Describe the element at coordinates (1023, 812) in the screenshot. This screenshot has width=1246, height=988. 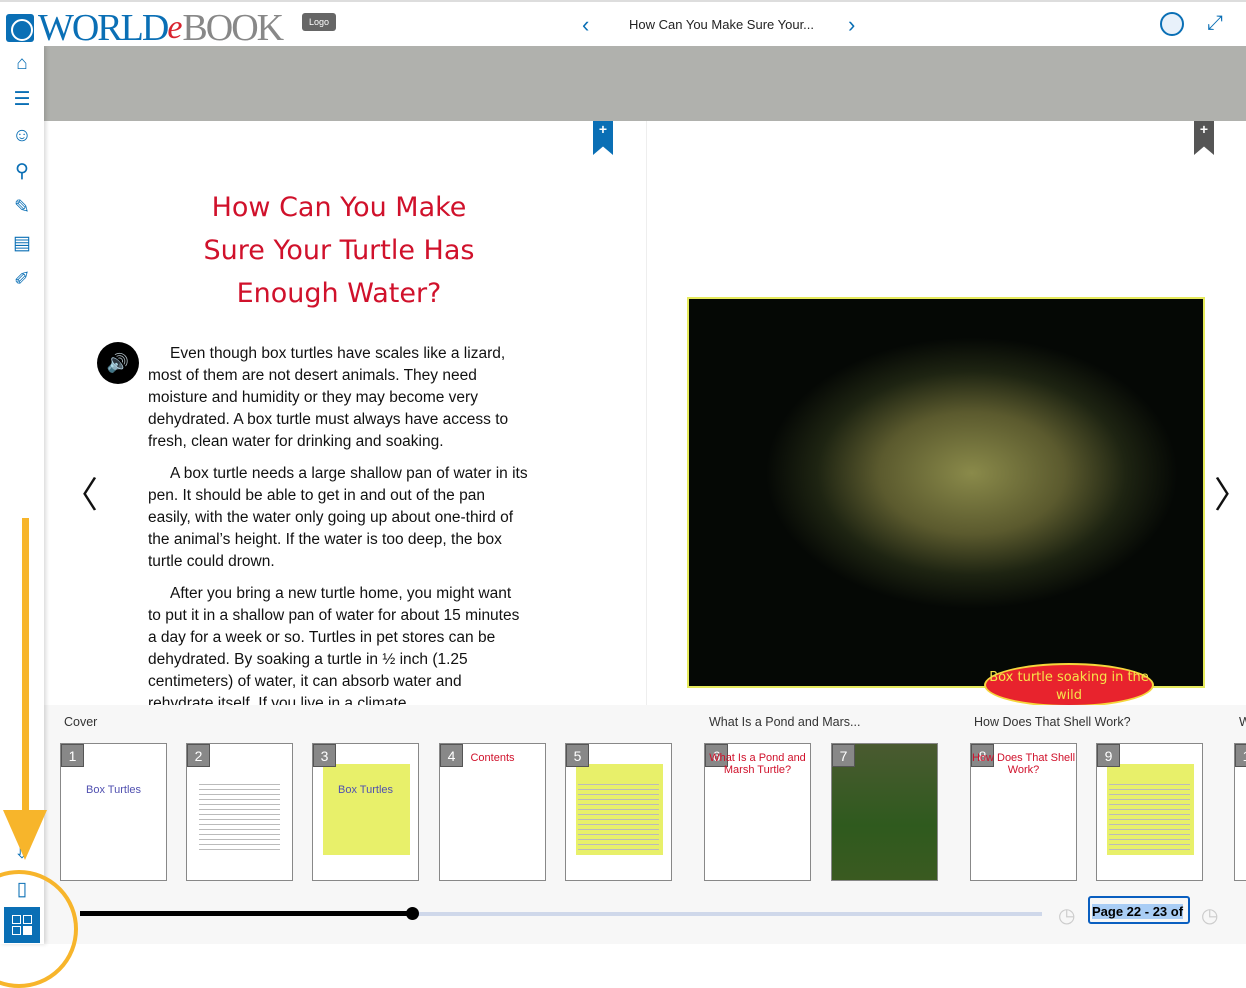
I see `page-thumbnail: 8 How Does That Shell Work?` at that location.